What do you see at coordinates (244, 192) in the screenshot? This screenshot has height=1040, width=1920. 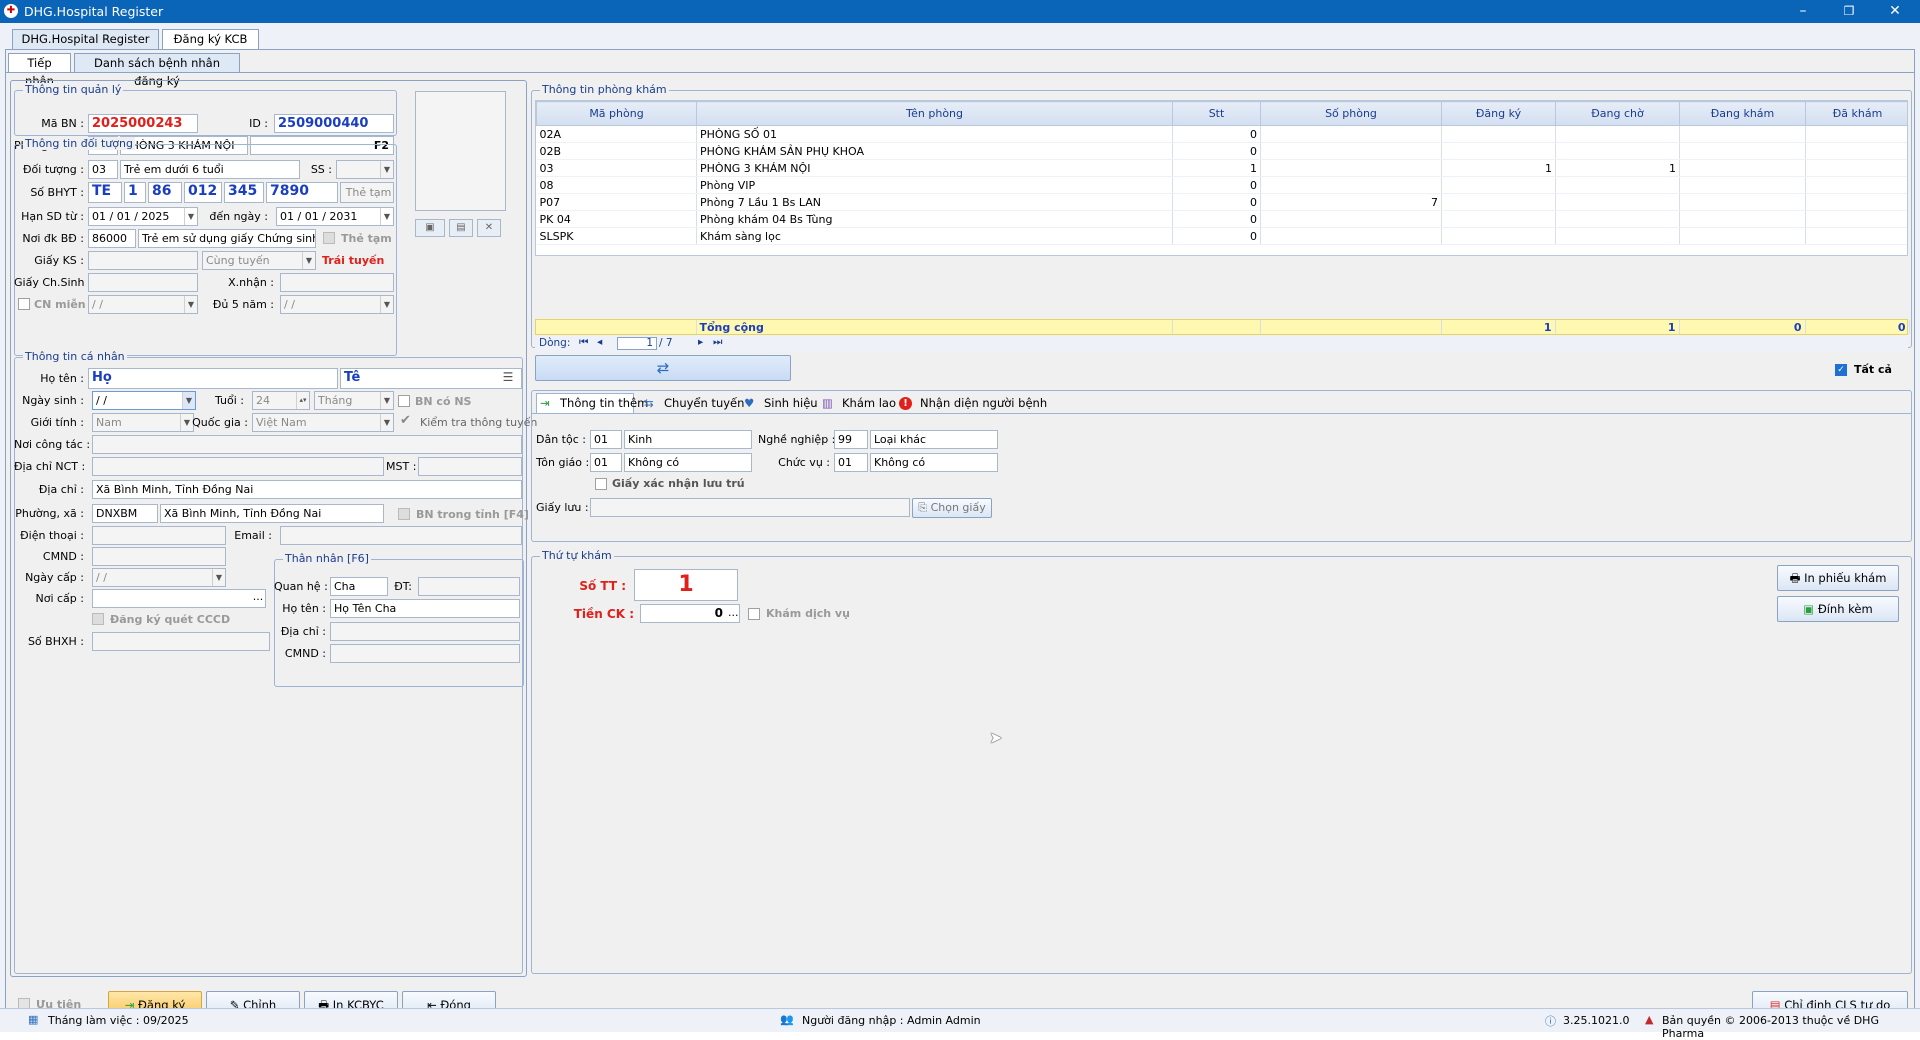 I see `bhyt-part-5: 345` at bounding box center [244, 192].